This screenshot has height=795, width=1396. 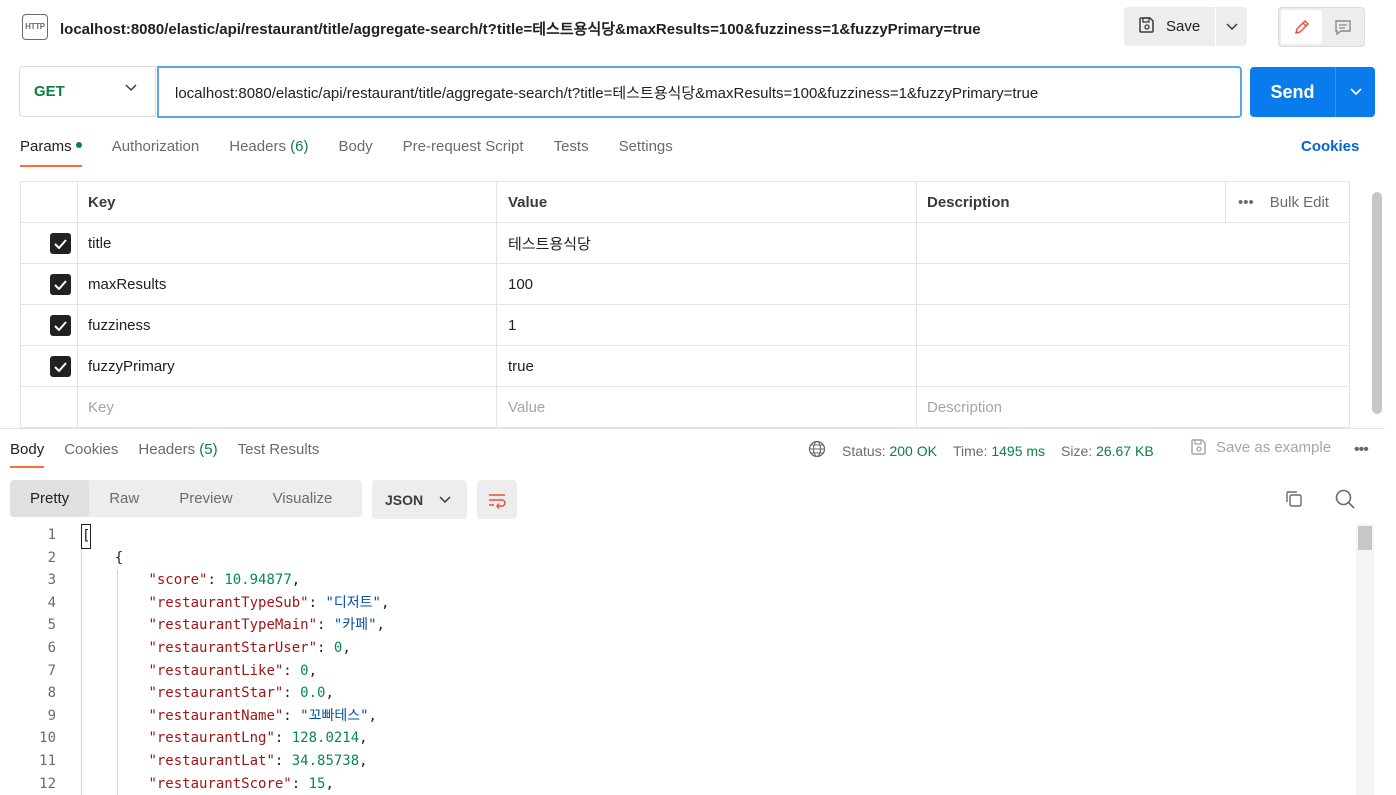 I want to click on wrap-lines-button, so click(x=497, y=499).